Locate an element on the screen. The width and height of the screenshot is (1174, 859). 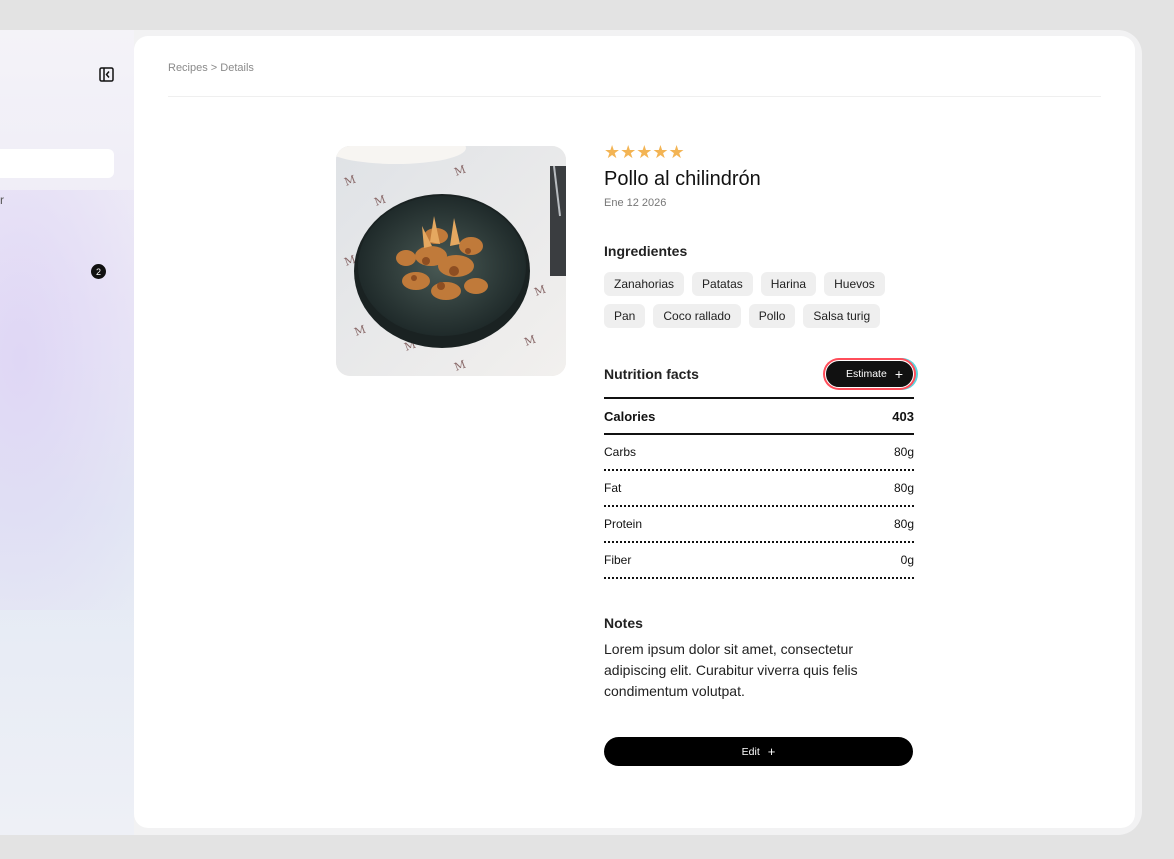
sidebar-item-planner: nner is located at coordinates (2, 200).